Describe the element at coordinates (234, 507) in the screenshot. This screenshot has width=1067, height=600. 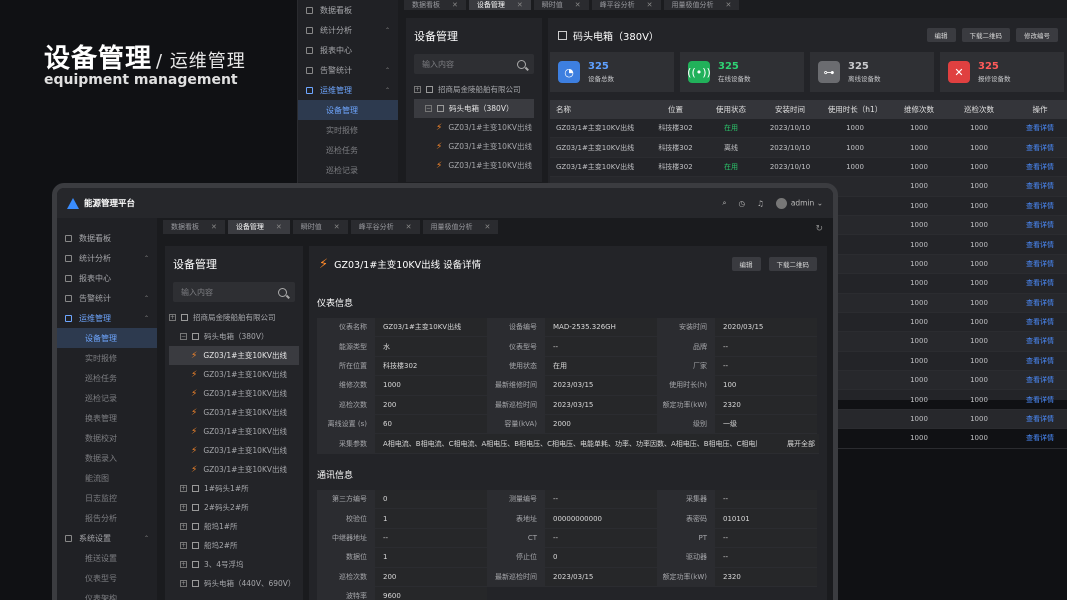
I see `tree-node: +2#码头2#所` at that location.